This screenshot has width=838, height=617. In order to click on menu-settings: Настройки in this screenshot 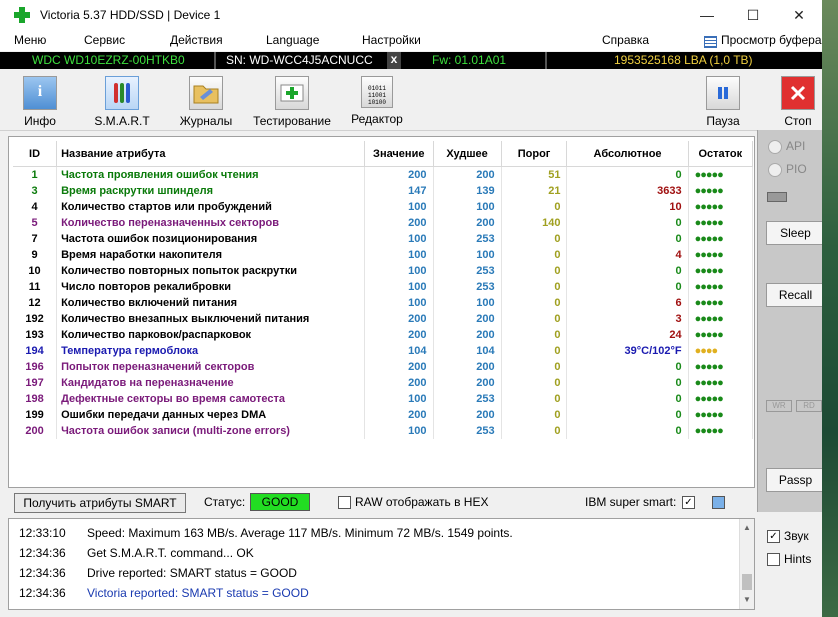, I will do `click(391, 40)`.